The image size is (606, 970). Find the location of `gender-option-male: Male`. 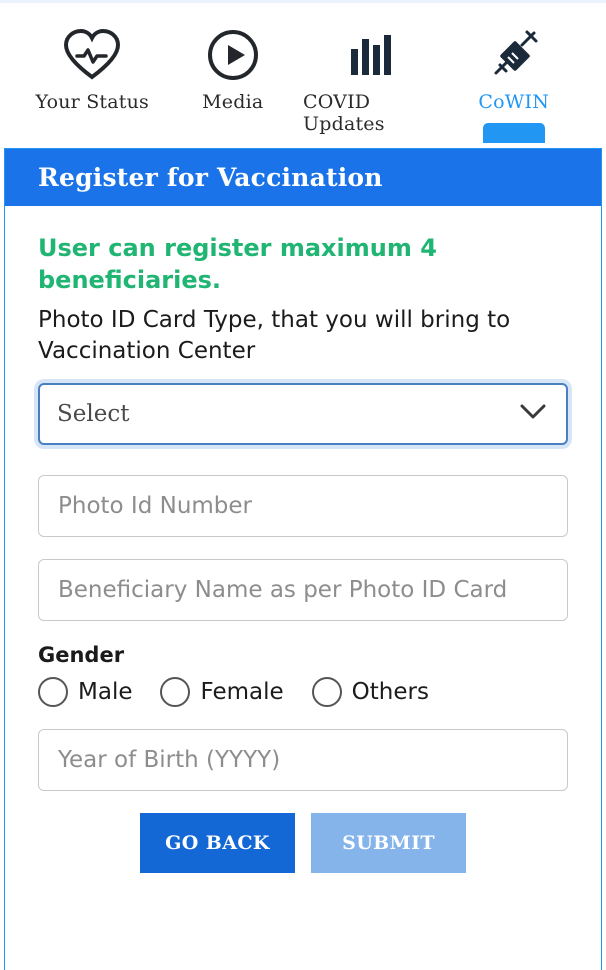

gender-option-male: Male is located at coordinates (85, 691).